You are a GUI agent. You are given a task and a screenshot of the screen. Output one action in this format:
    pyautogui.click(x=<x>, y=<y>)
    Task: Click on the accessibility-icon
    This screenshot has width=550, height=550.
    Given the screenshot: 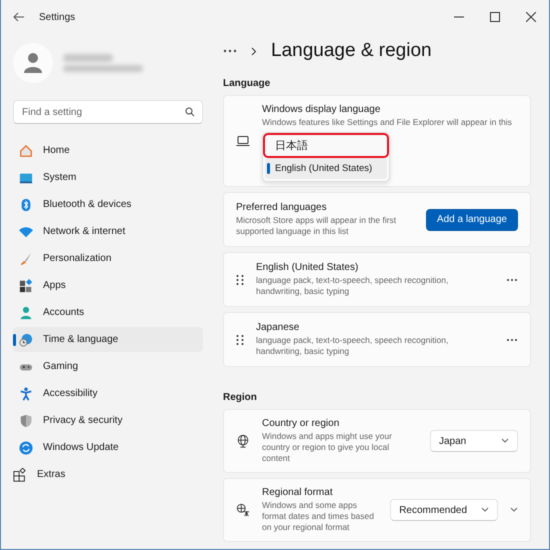 What is the action you would take?
    pyautogui.click(x=26, y=393)
    